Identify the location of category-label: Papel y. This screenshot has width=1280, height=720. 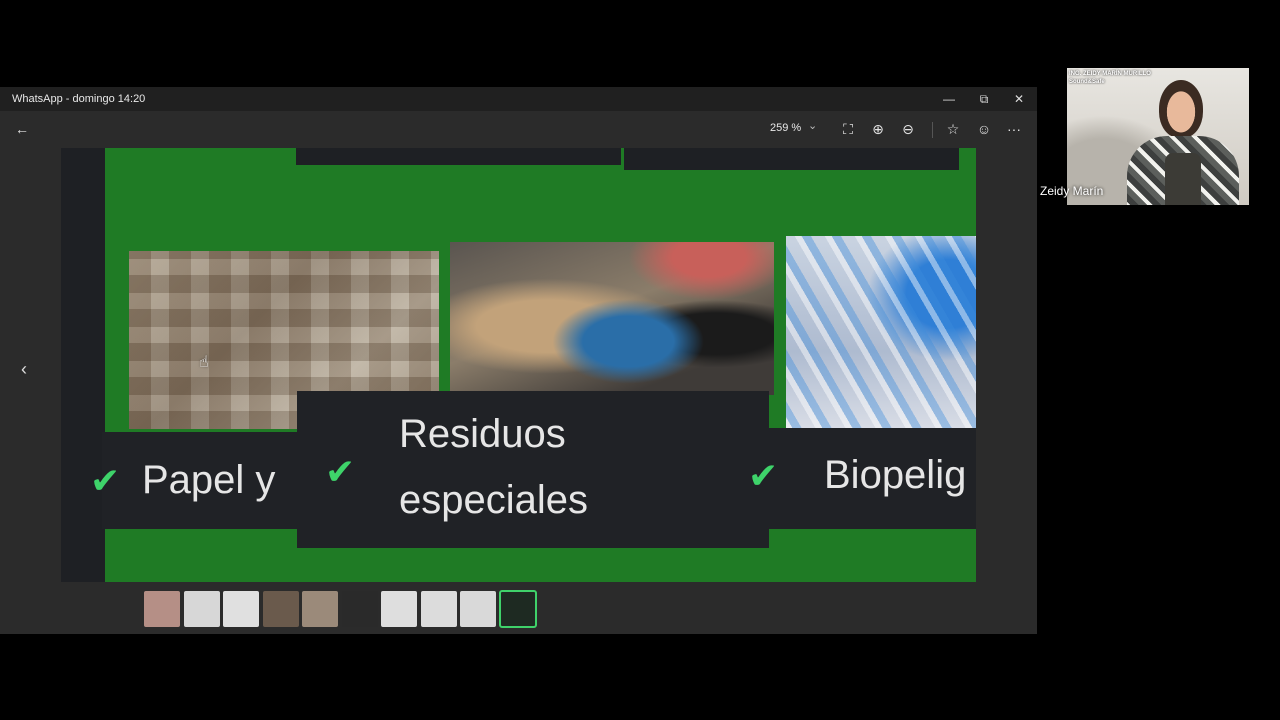
(209, 480).